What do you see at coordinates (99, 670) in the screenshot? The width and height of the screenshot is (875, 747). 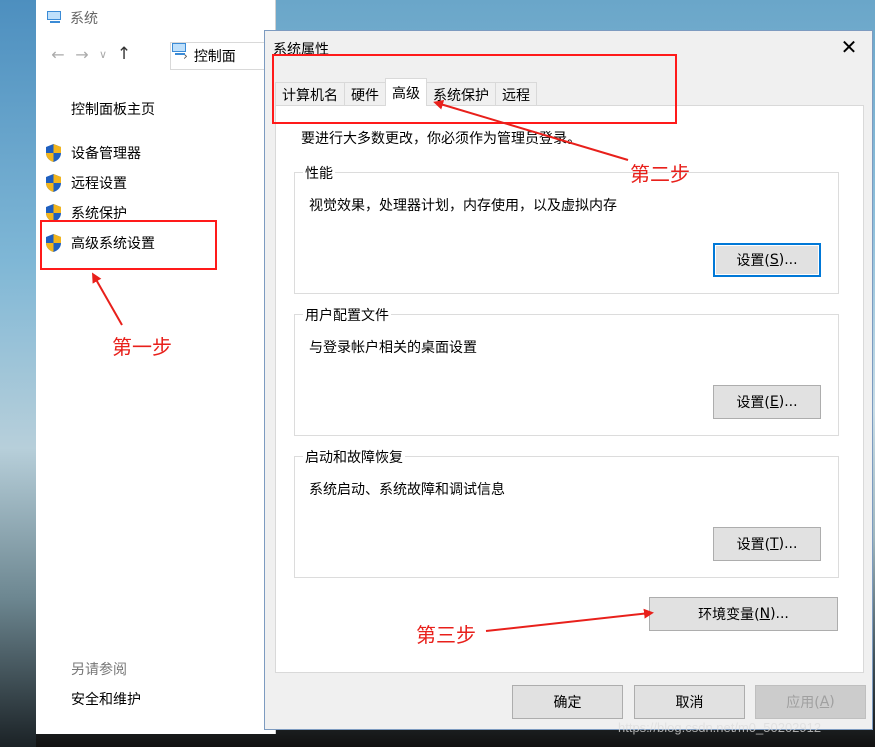 I see `see-also-heading: 另请参阅` at bounding box center [99, 670].